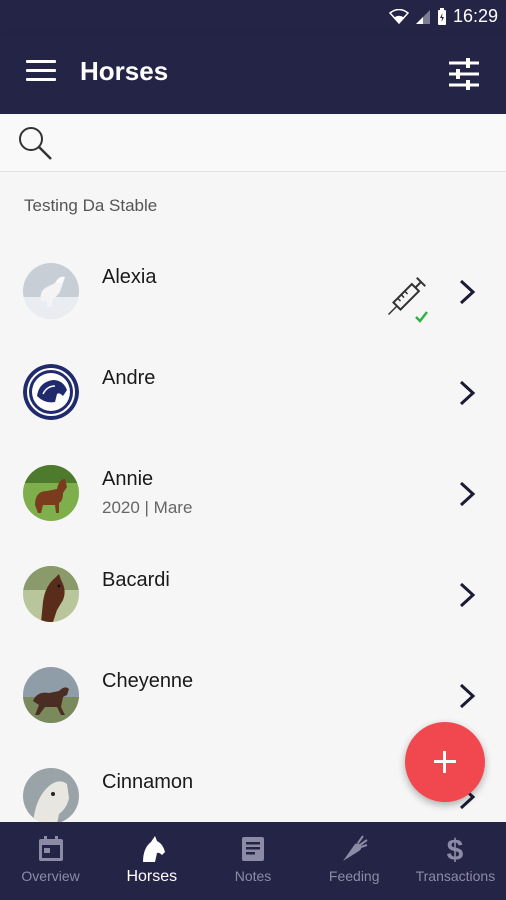  I want to click on carrot-icon, so click(355, 848).